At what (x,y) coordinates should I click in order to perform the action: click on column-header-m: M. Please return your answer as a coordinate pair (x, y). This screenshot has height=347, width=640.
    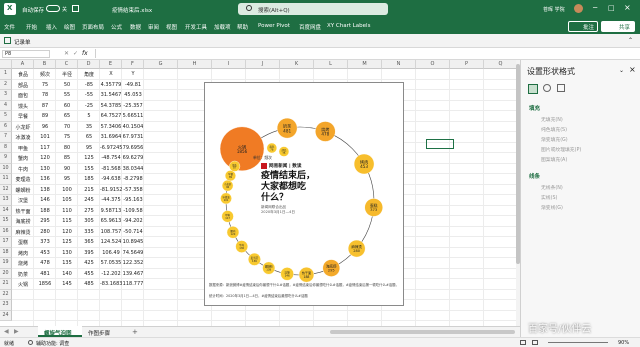
    Looking at the image, I should click on (365, 64).